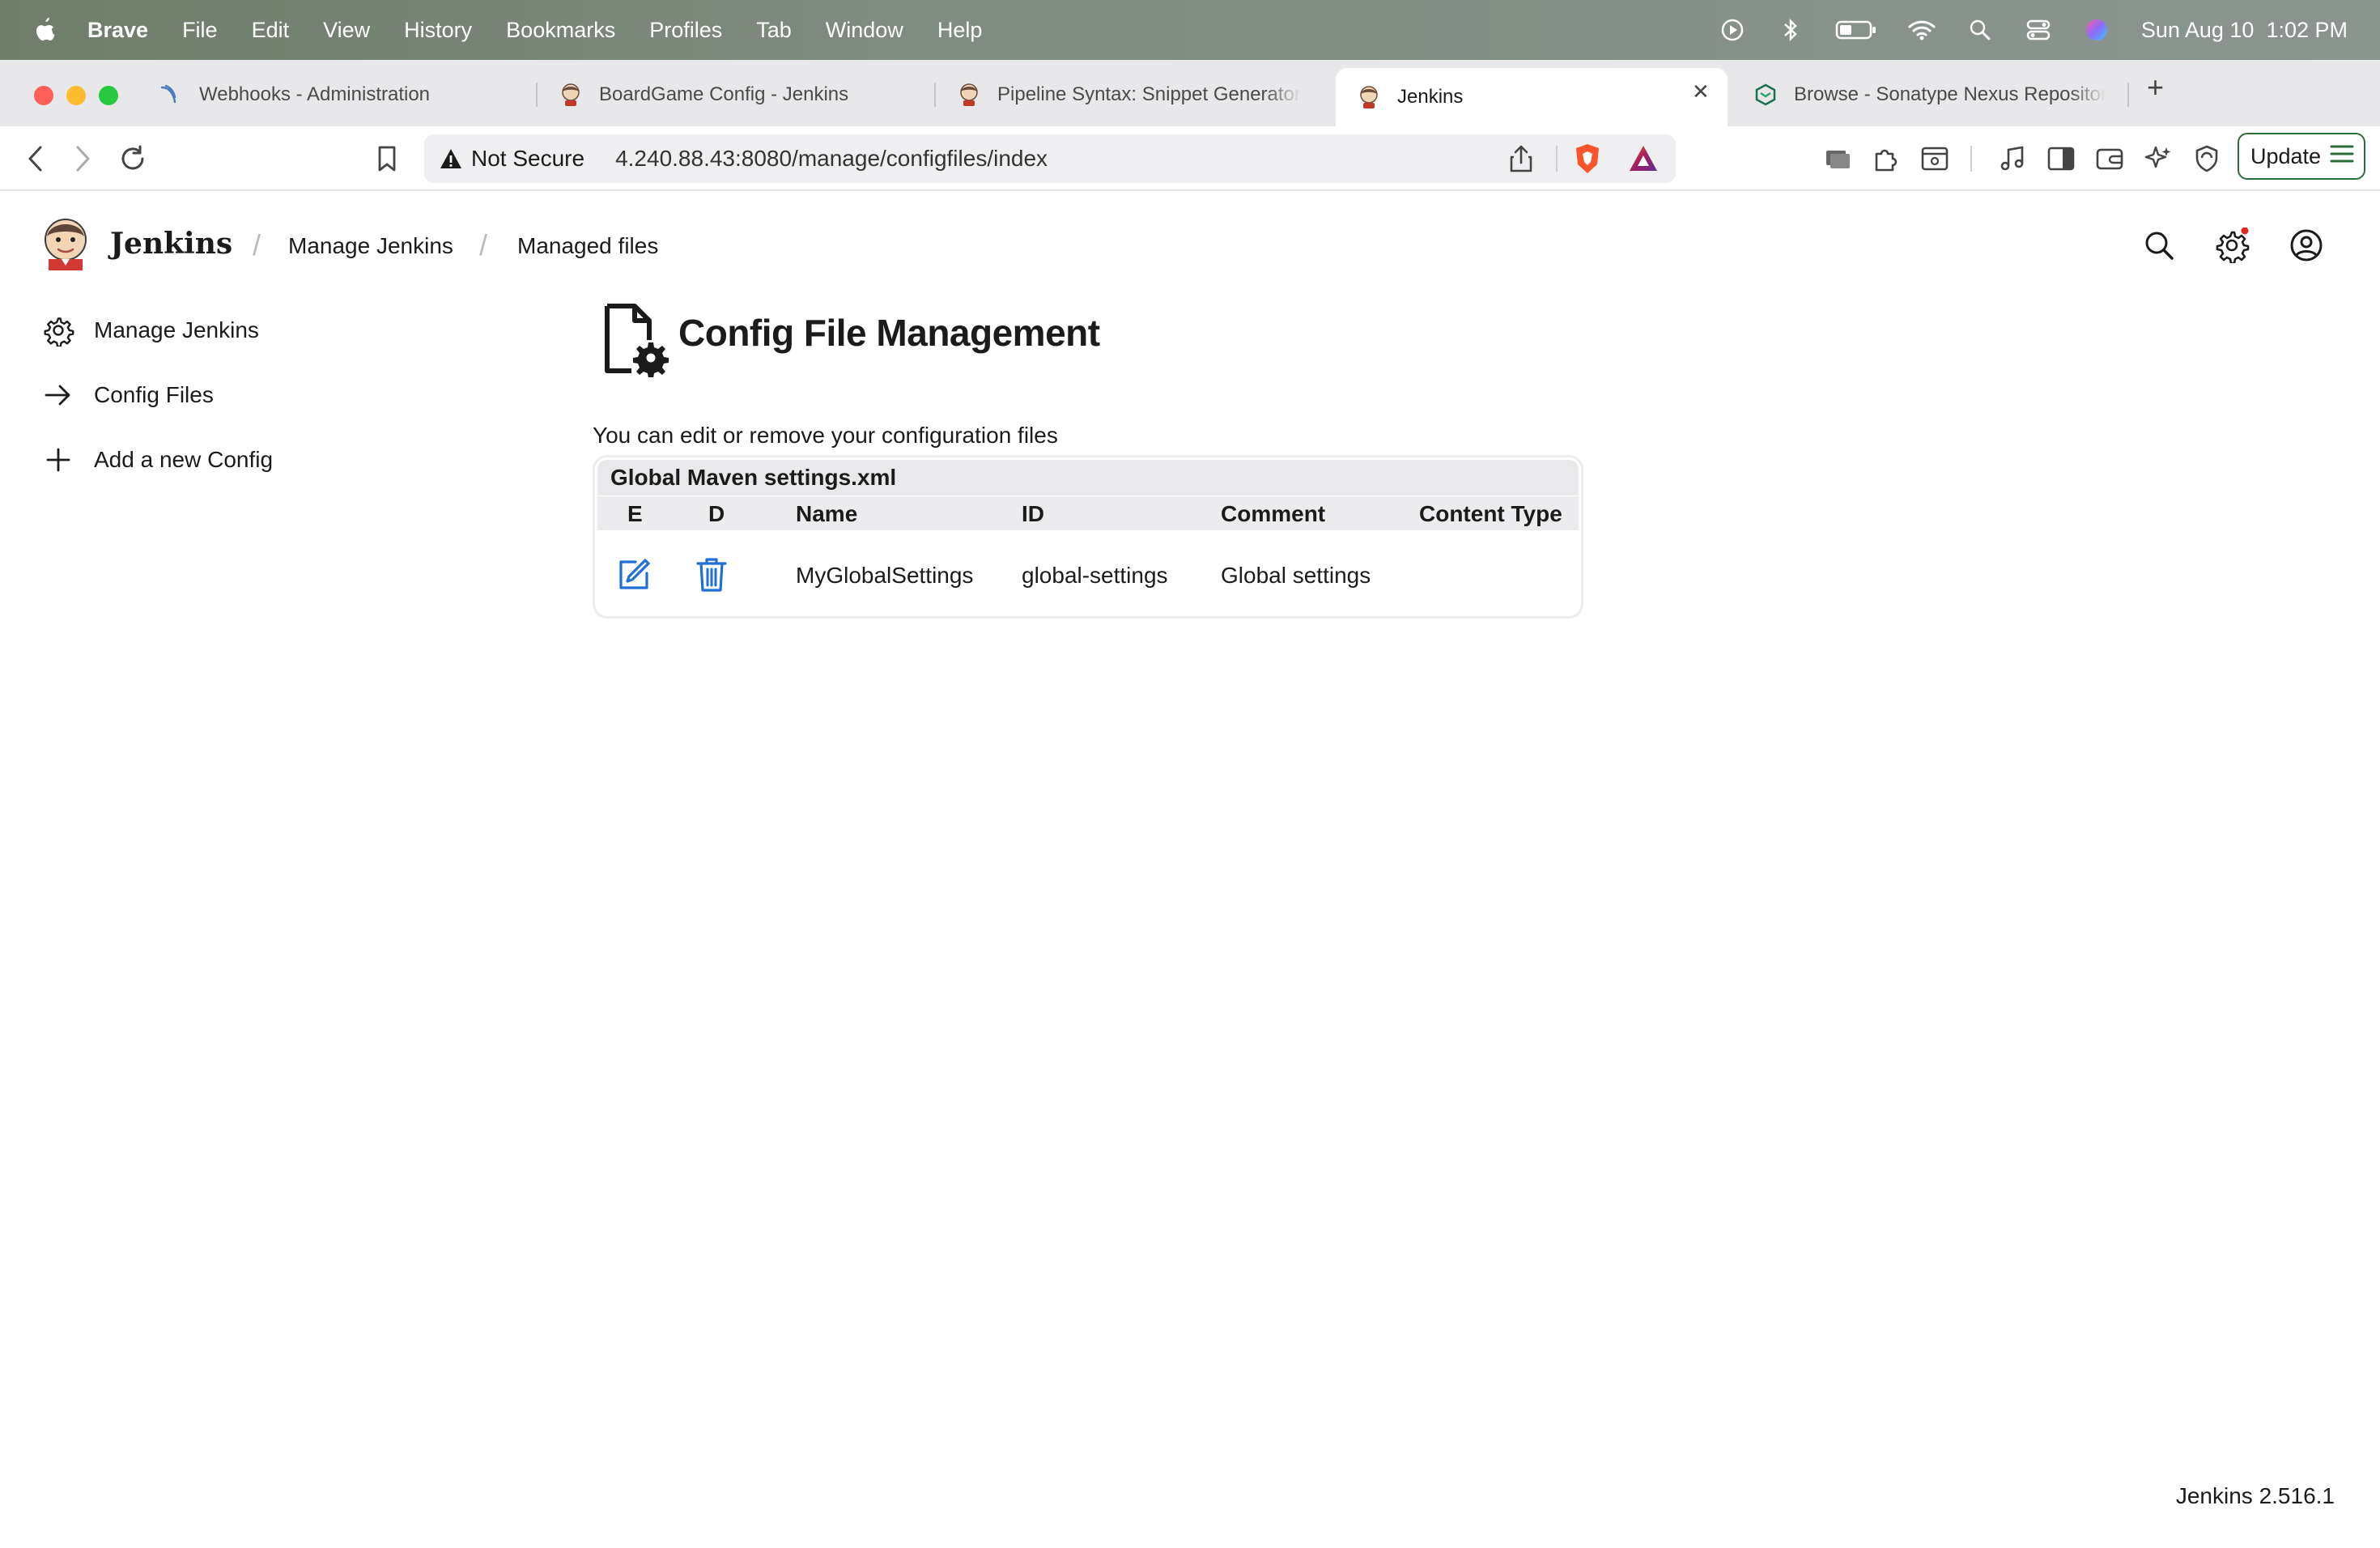  Describe the element at coordinates (2256, 1496) in the screenshot. I see `jenkins-version: Jenkins 2.516.1` at that location.